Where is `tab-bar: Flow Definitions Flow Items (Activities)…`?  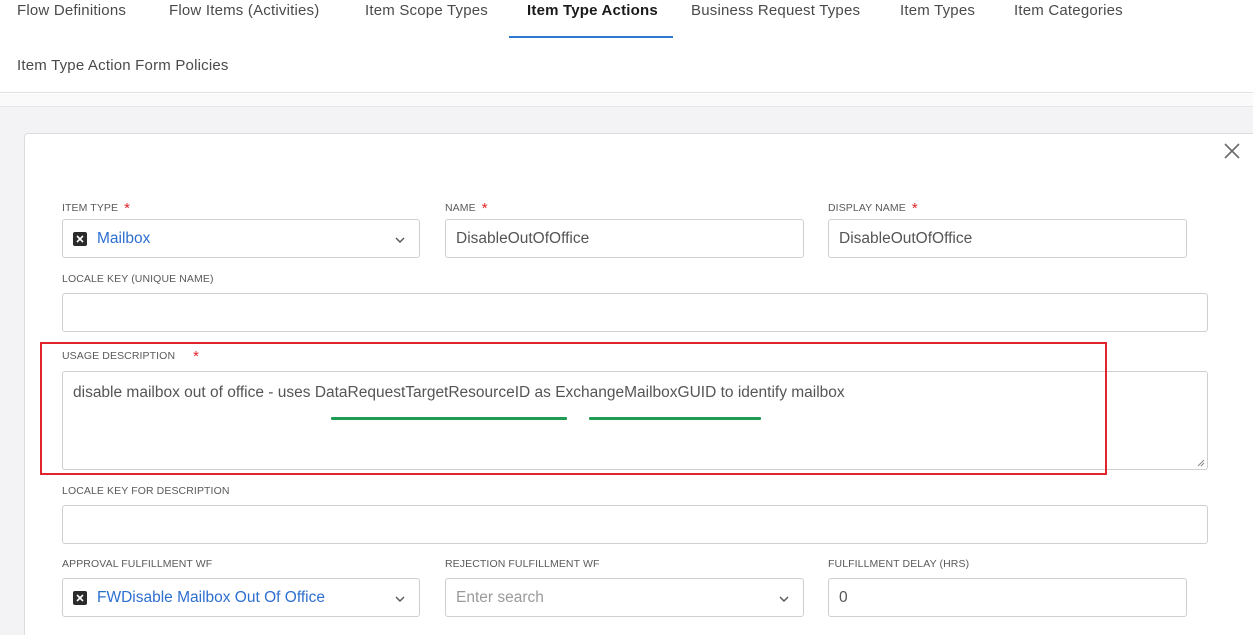 tab-bar: Flow Definitions Flow Items (Activities)… is located at coordinates (626, 46).